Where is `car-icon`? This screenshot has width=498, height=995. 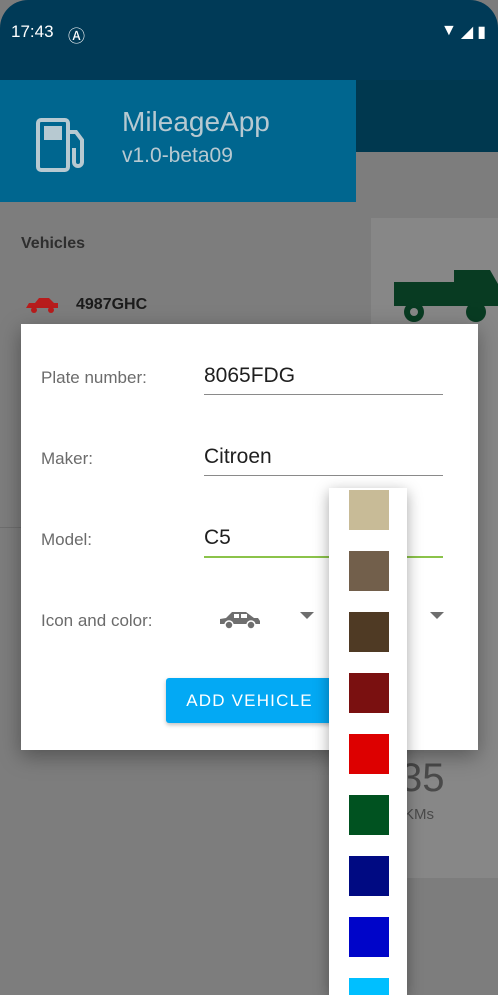
car-icon is located at coordinates (240, 619).